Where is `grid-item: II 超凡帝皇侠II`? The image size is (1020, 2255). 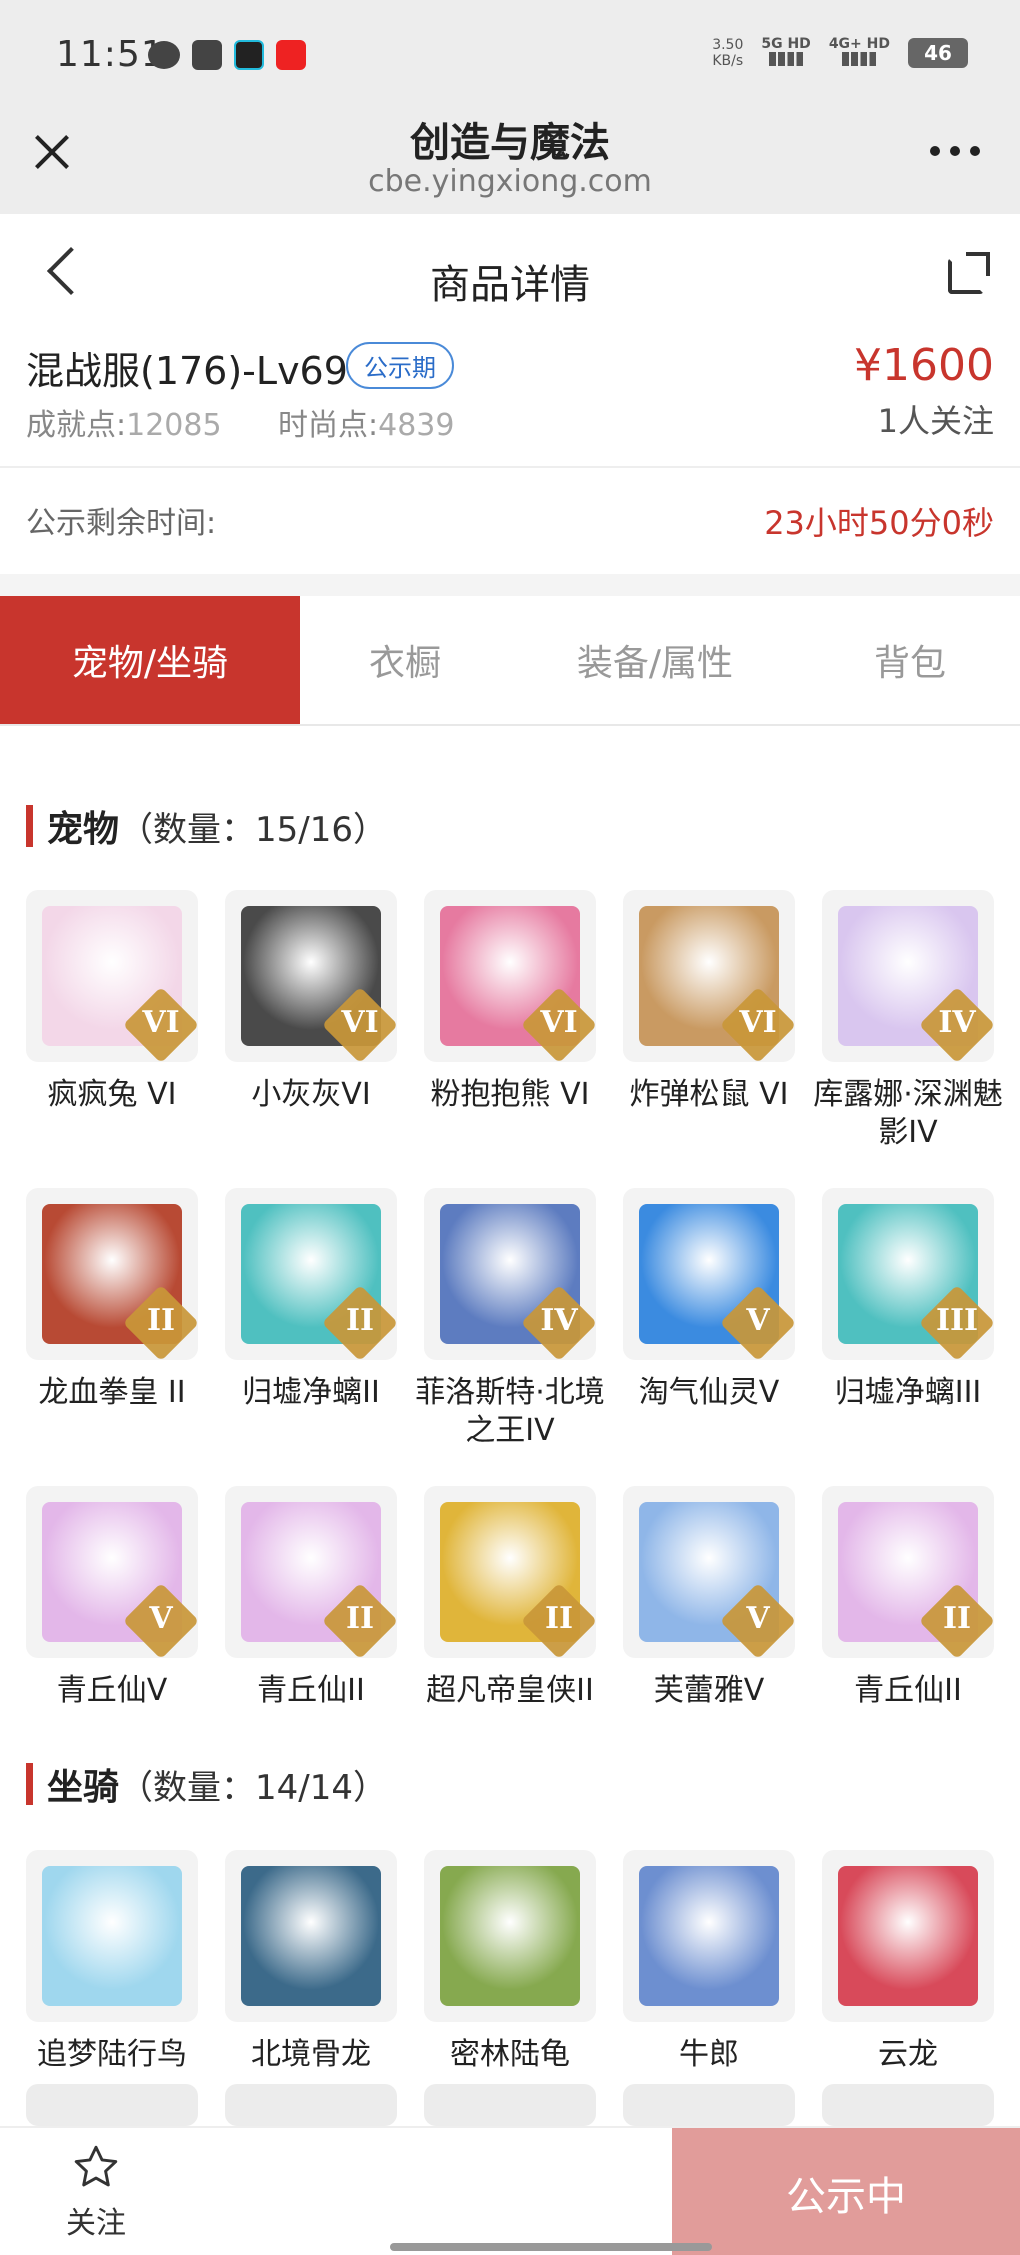
grid-item: II 超凡帝皇侠II is located at coordinates (510, 1598).